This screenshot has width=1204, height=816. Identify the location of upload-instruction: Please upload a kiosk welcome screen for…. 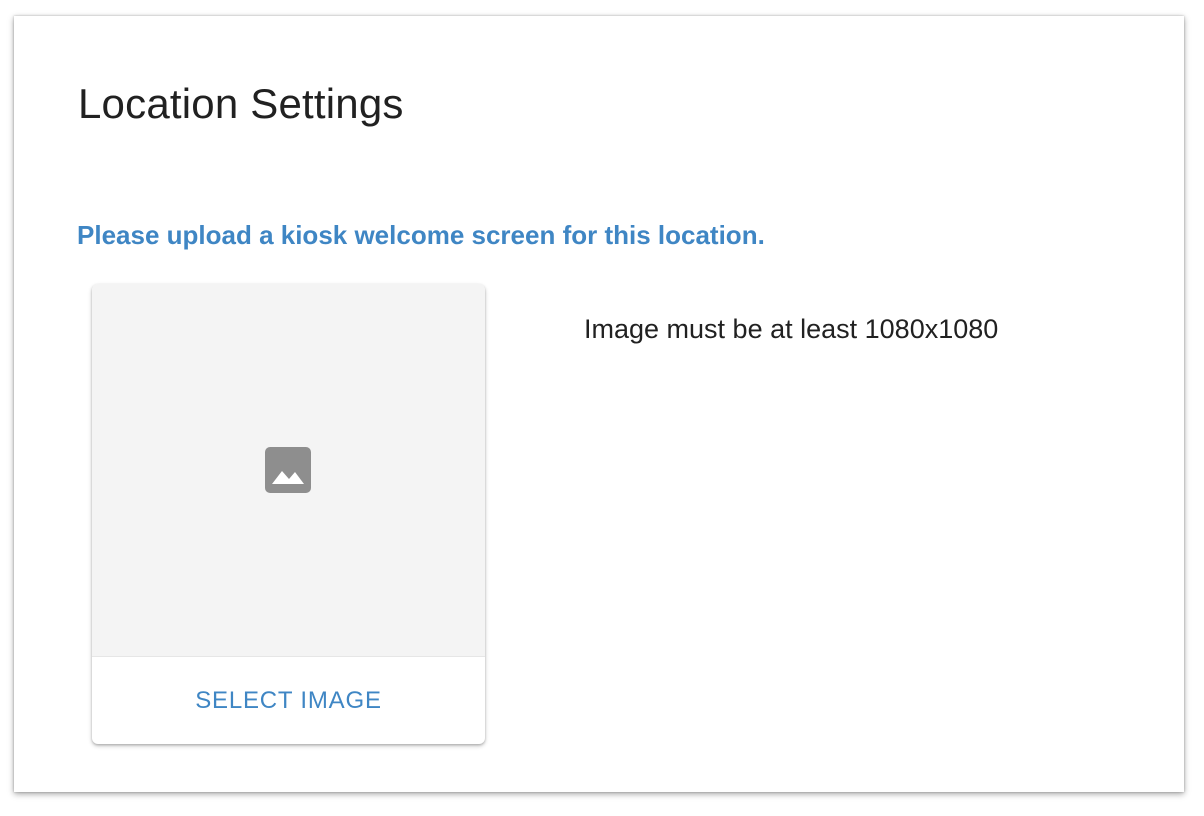
(421, 235).